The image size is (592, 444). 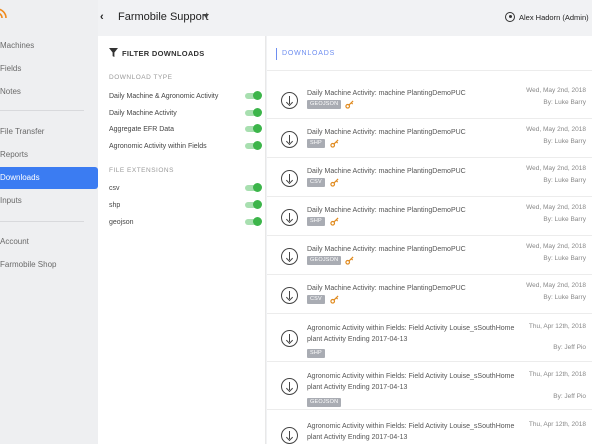 I want to click on downloads-title: DOWNLOADS, so click(x=305, y=54).